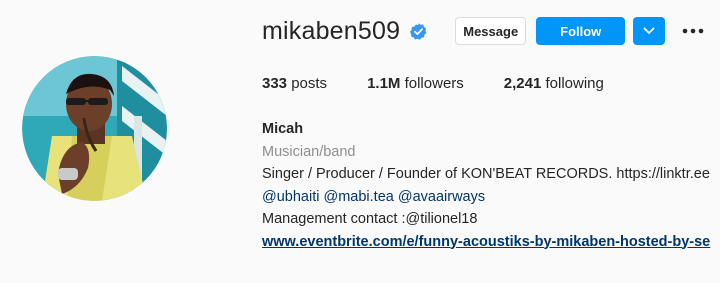  Describe the element at coordinates (581, 31) in the screenshot. I see `follow-button: Follow` at that location.